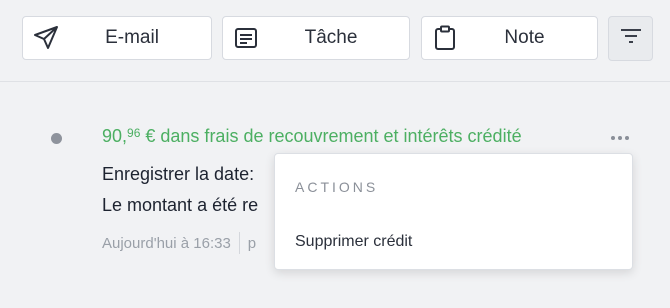  Describe the element at coordinates (331, 37) in the screenshot. I see `task-button-label: Tâche` at that location.